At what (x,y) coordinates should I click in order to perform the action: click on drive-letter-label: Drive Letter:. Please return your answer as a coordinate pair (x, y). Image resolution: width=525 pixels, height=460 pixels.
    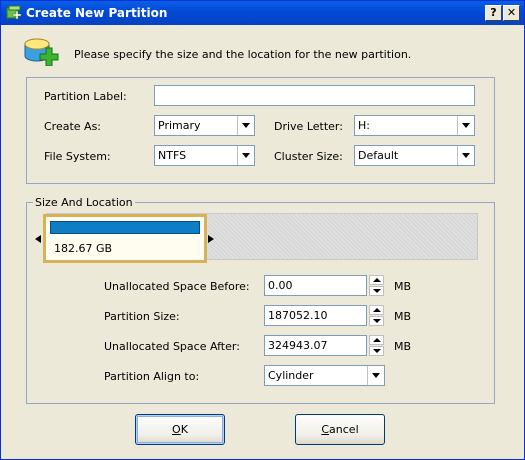
    Looking at the image, I should click on (308, 126).